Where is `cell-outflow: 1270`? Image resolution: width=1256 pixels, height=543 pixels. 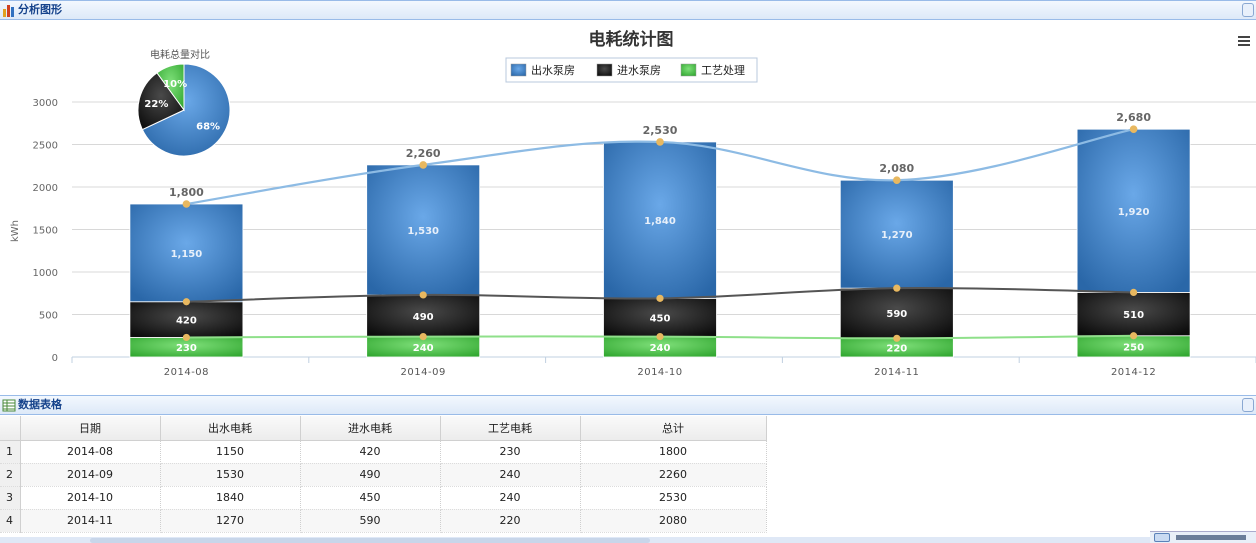 cell-outflow: 1270 is located at coordinates (230, 521).